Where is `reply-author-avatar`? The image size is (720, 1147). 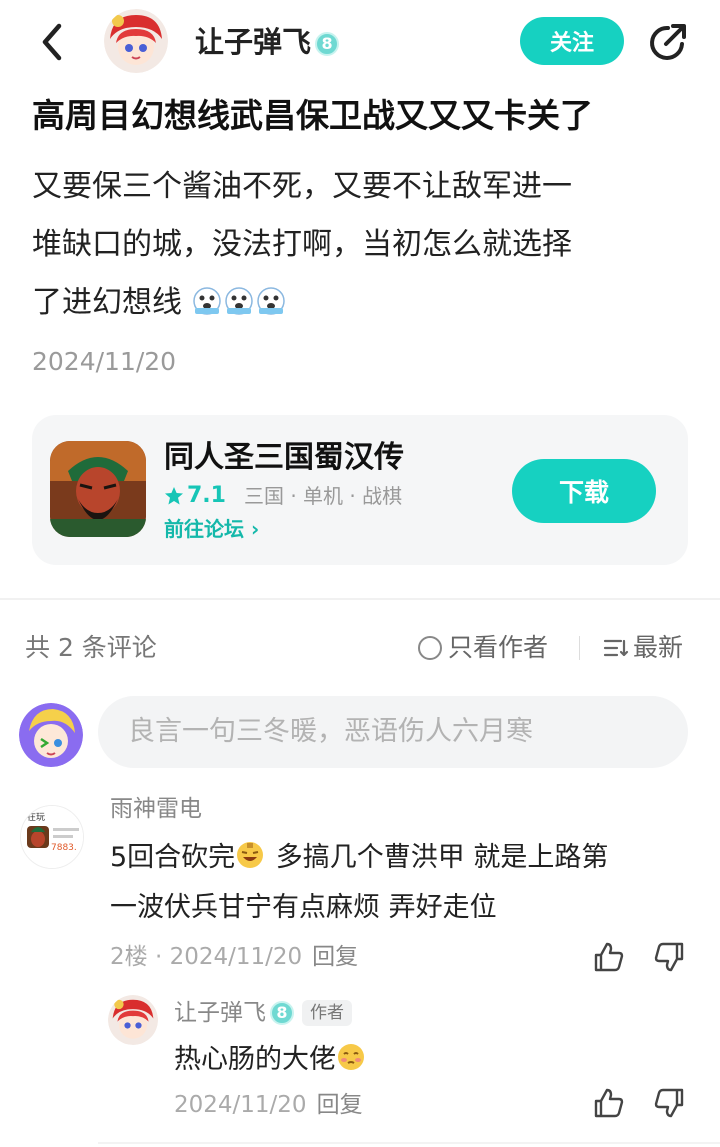
reply-author-avatar is located at coordinates (133, 1020).